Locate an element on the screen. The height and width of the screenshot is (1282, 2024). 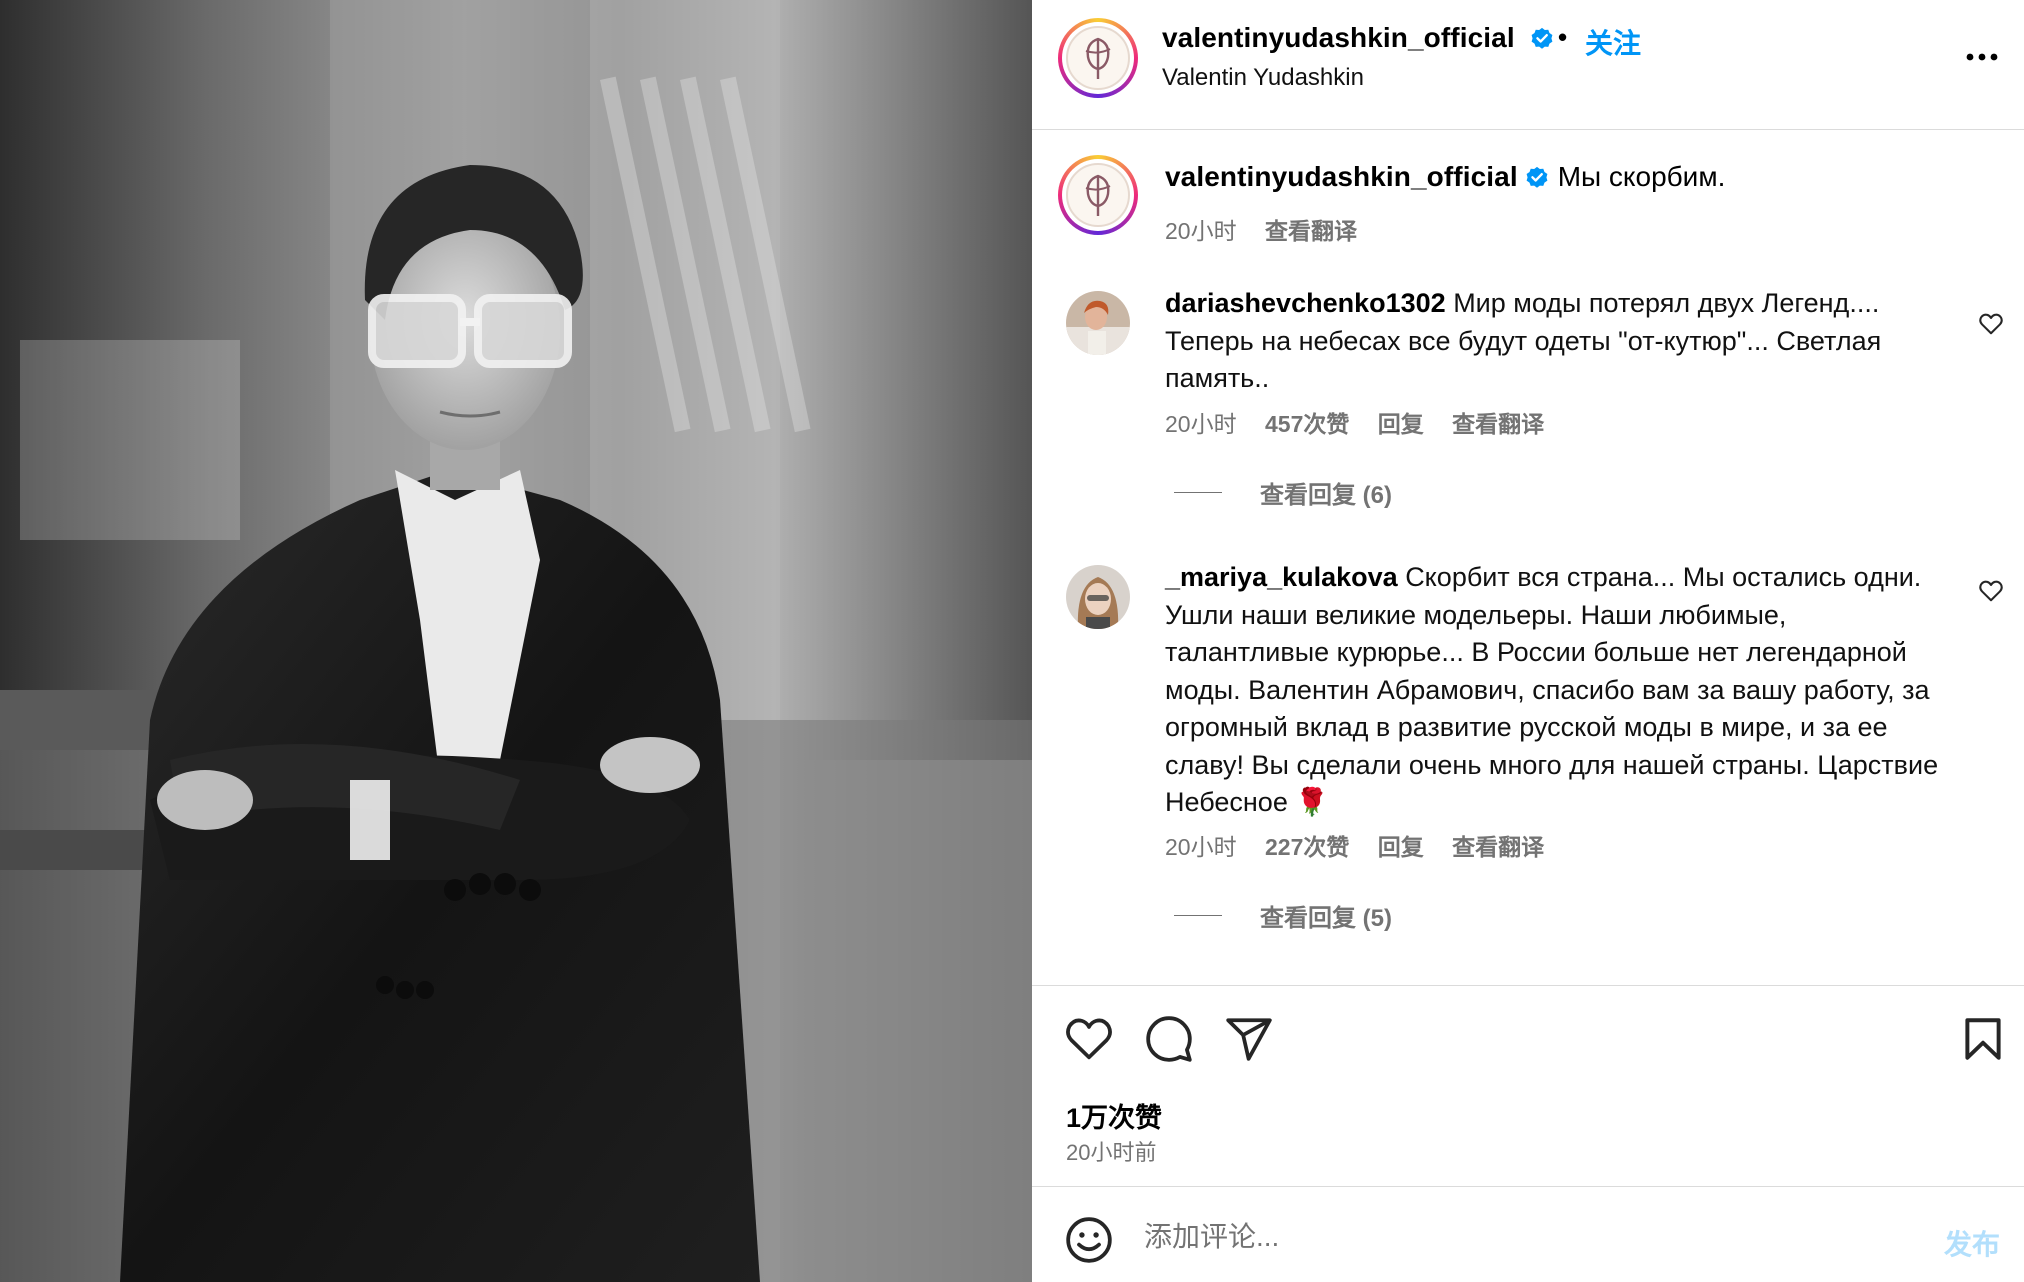
comment-input is located at coordinates (1494, 1237).